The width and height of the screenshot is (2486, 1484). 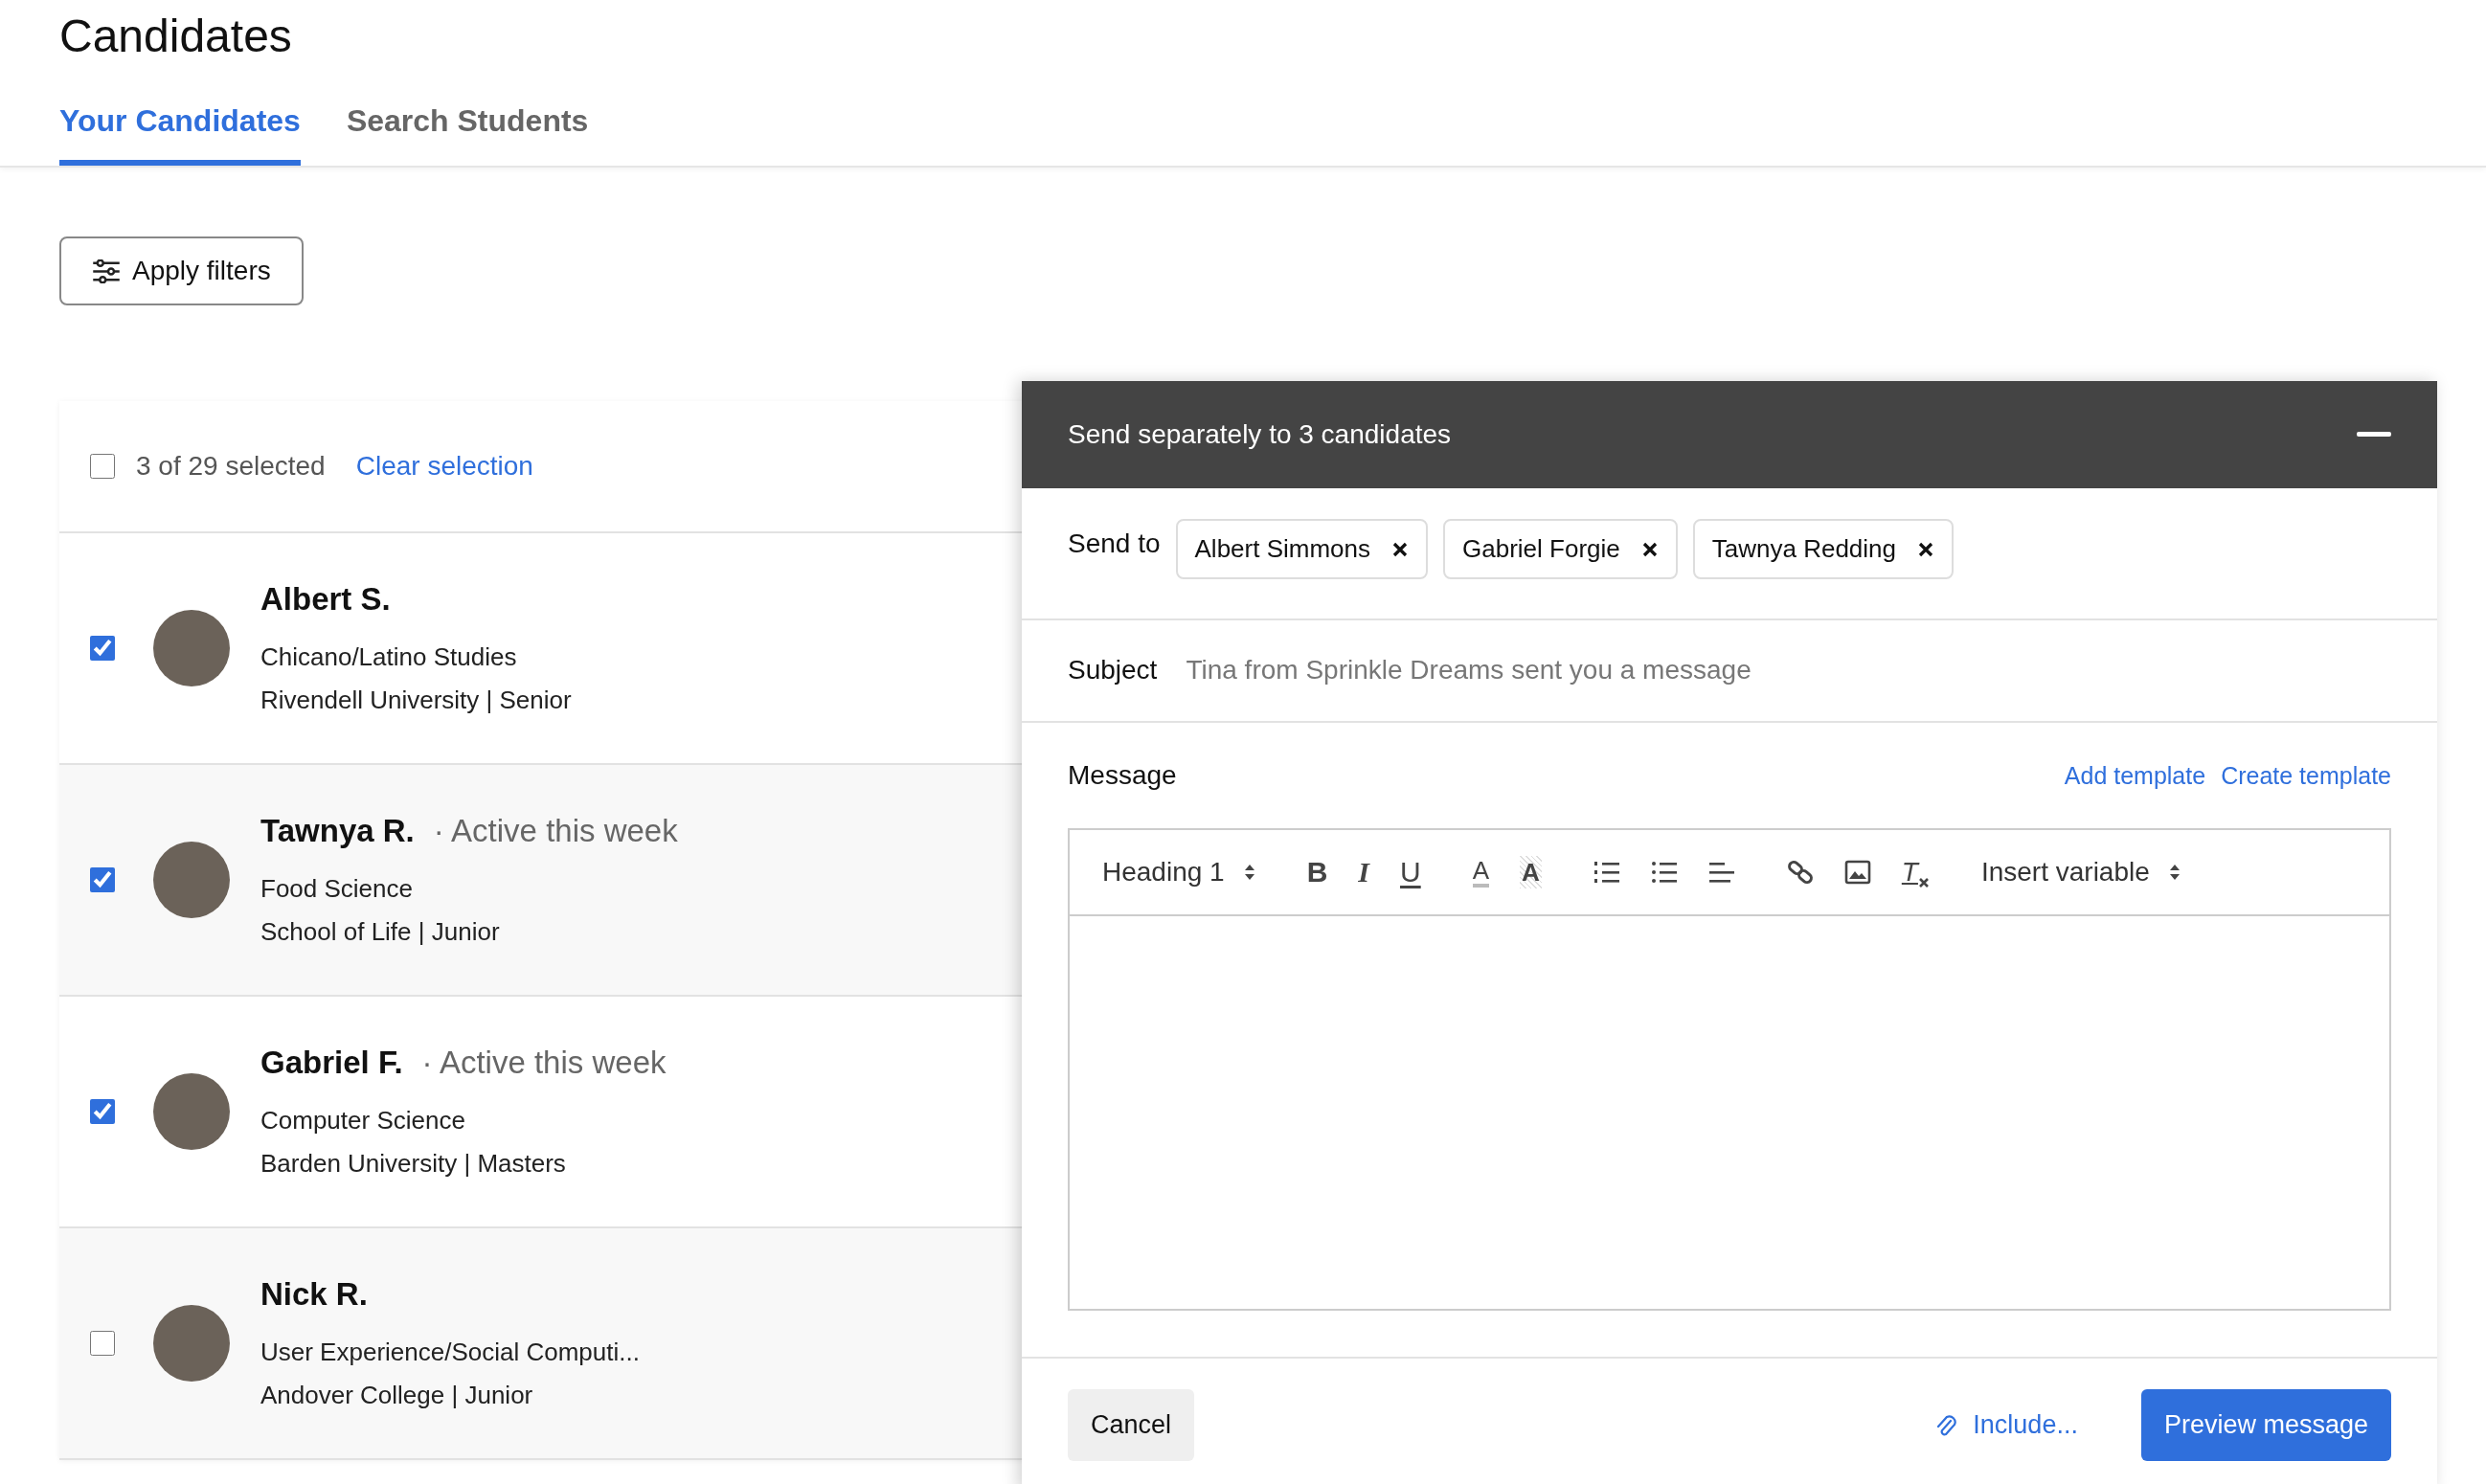 I want to click on template-link: Create template, so click(x=2306, y=775).